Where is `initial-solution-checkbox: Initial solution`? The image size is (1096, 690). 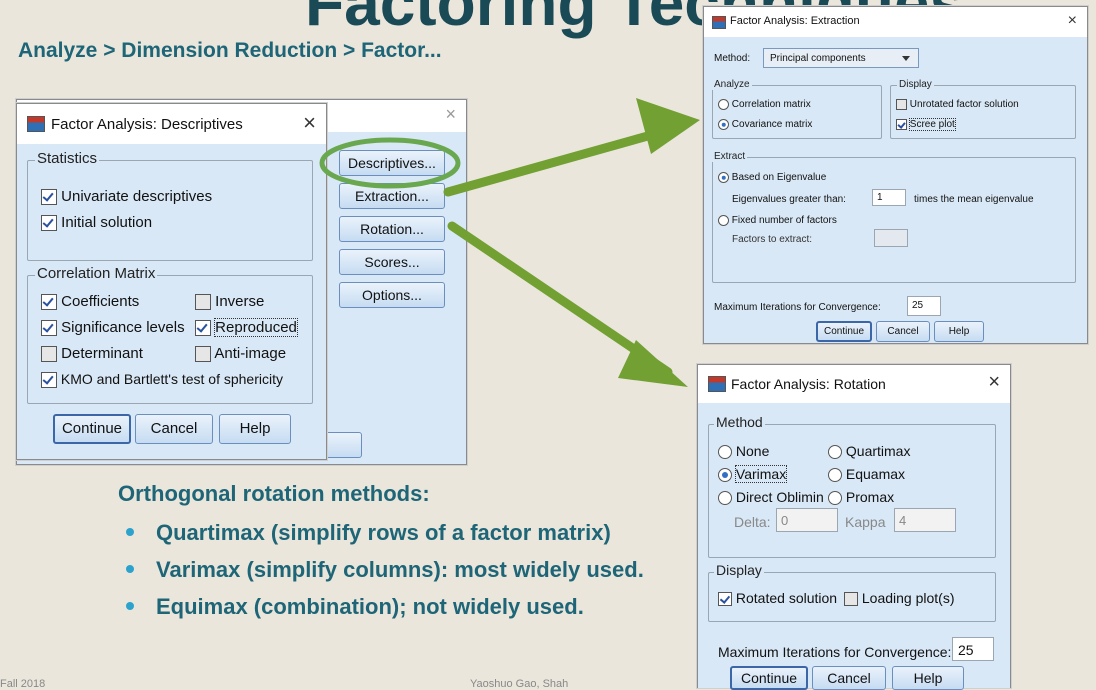
initial-solution-checkbox: Initial solution is located at coordinates (96, 223).